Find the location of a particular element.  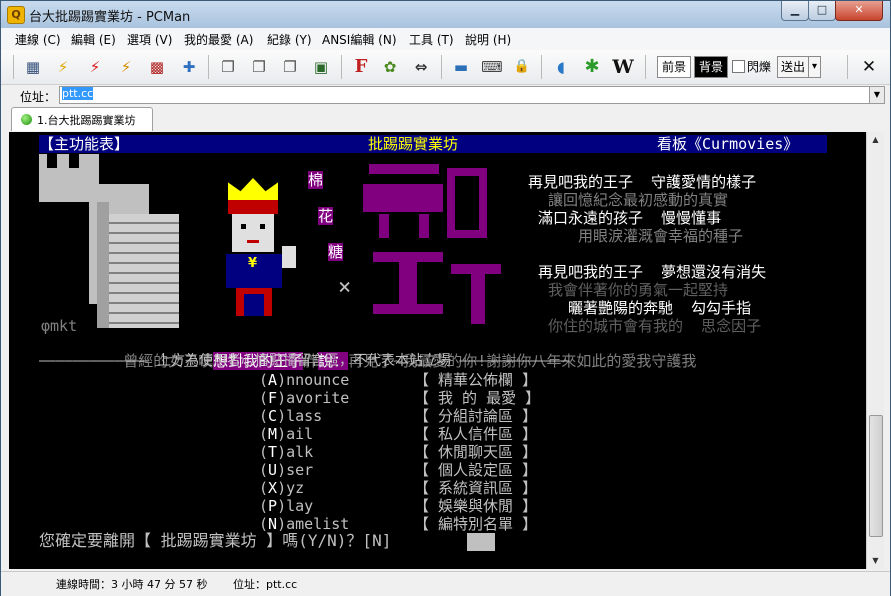

main-menu-item: (M)ail is located at coordinates (286, 434).